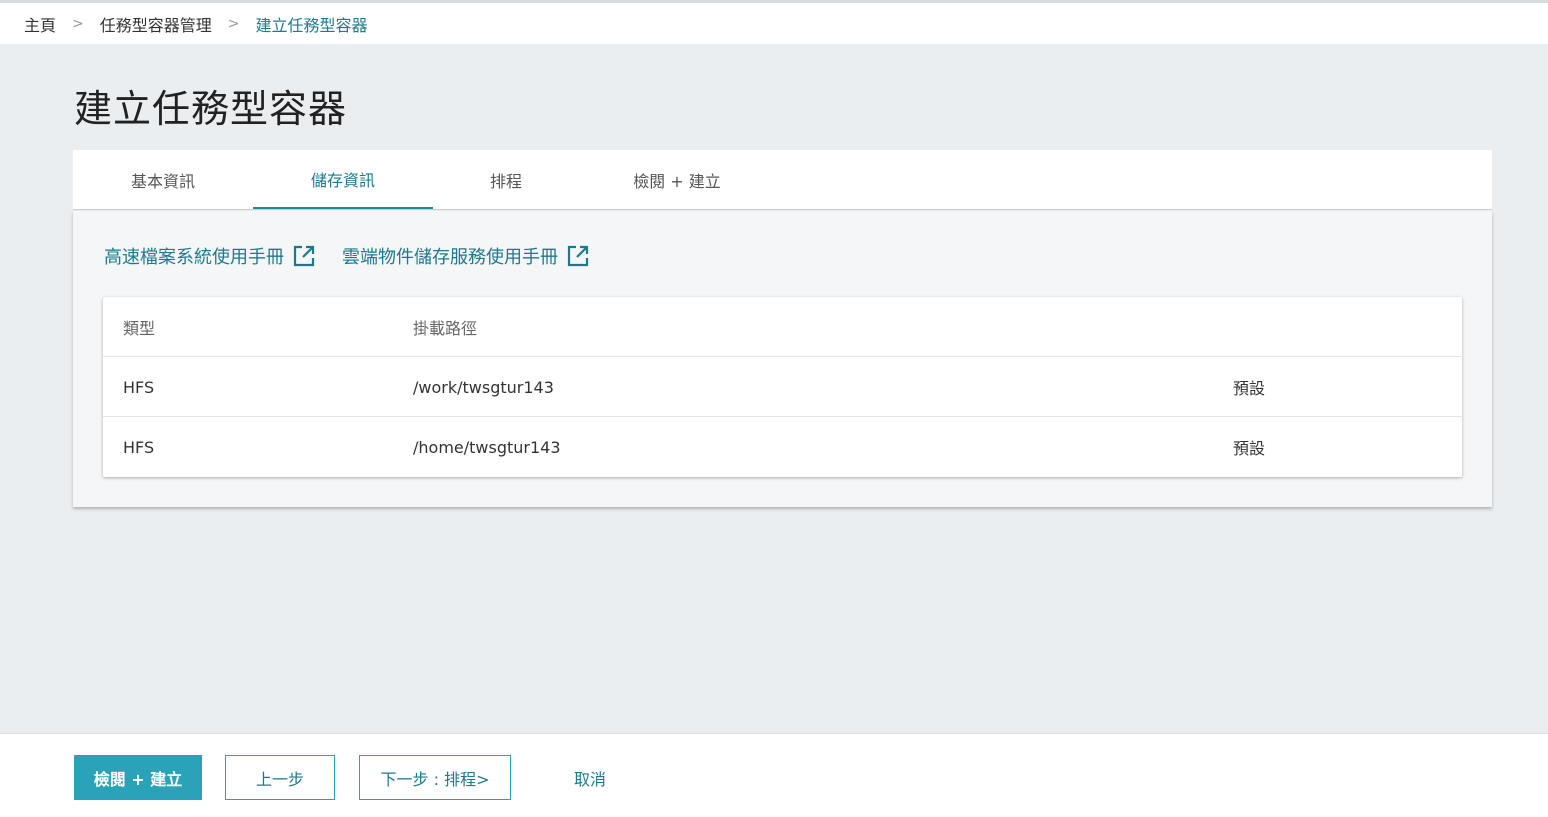  I want to click on hfs-manual-link: 高速檔案系統使用手冊, so click(210, 256).